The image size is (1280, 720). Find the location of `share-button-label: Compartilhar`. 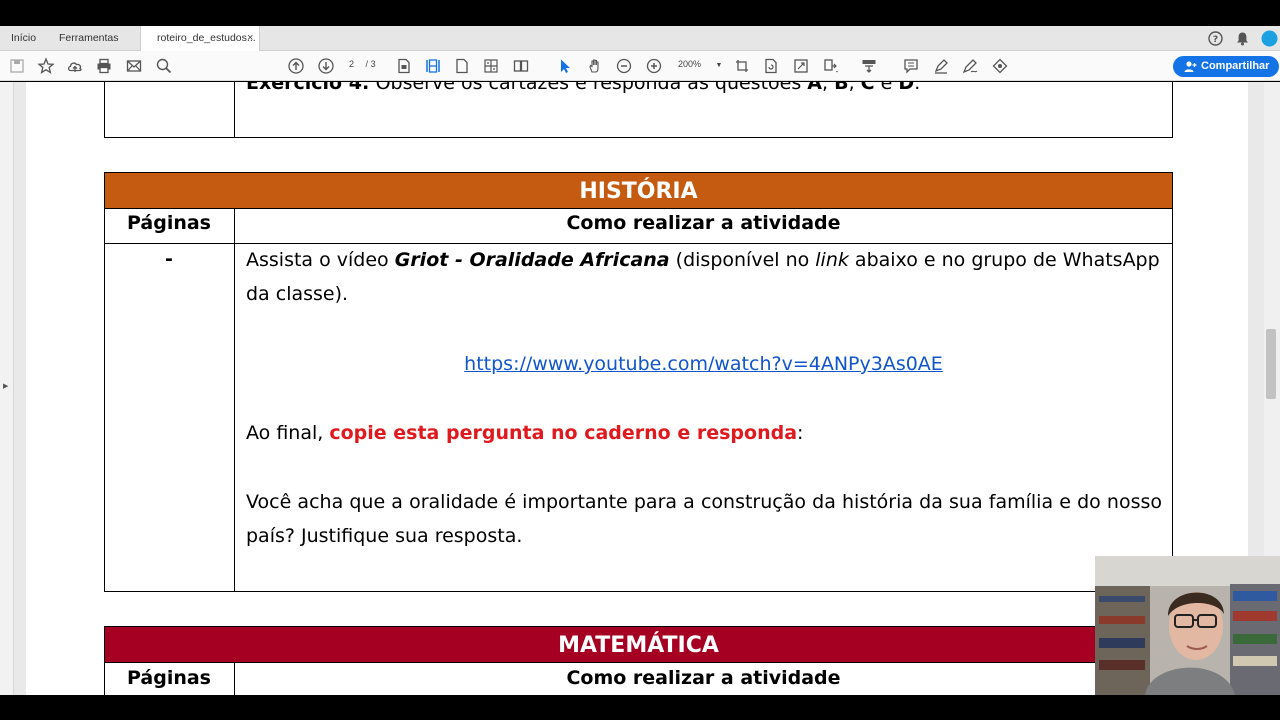

share-button-label: Compartilhar is located at coordinates (1235, 66).